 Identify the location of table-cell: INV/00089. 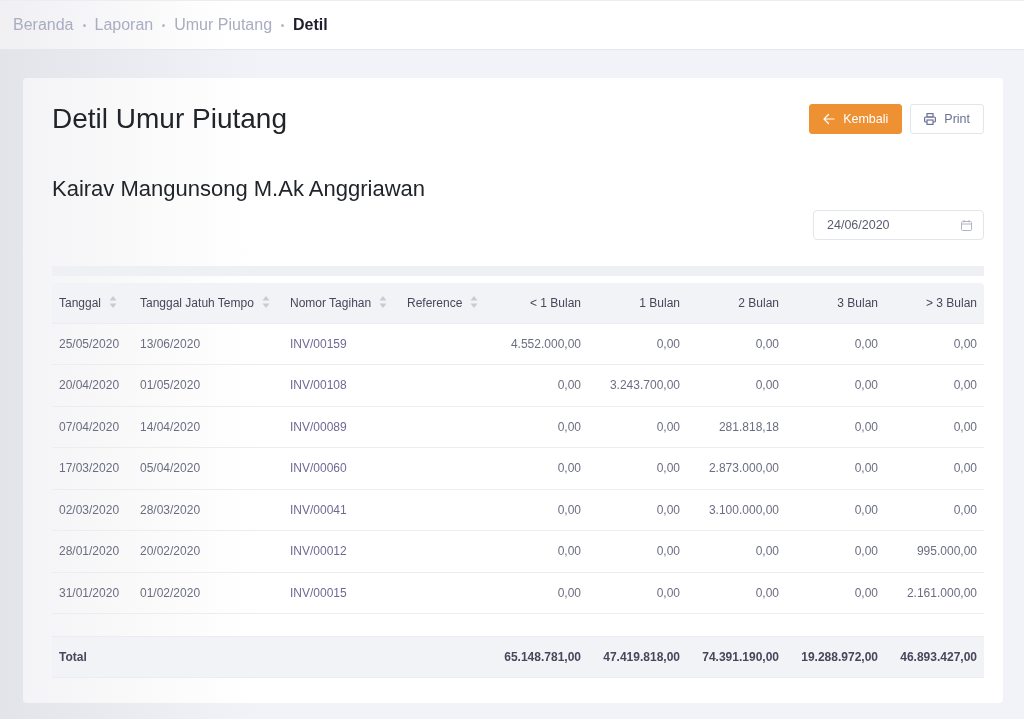
(341, 427).